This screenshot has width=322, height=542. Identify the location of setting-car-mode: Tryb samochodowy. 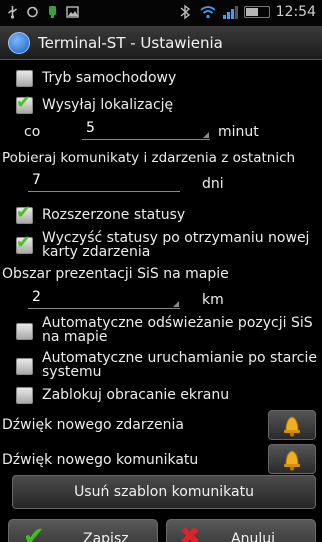
(161, 78).